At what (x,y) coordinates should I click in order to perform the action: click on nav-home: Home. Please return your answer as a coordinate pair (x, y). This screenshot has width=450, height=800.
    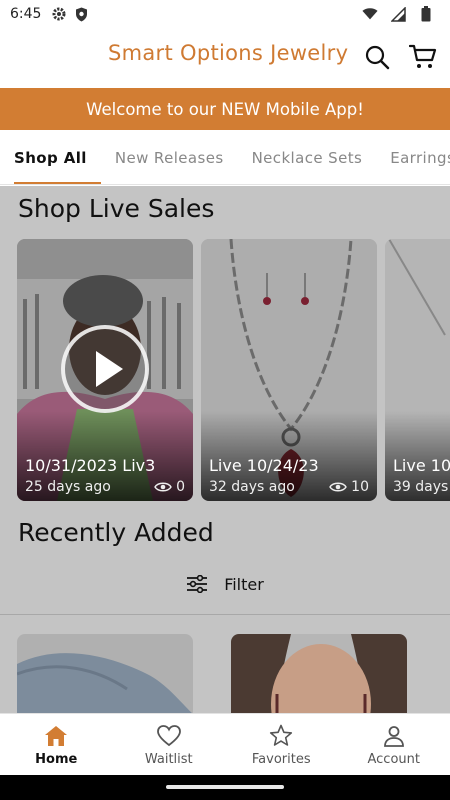
    Looking at the image, I should click on (56, 744).